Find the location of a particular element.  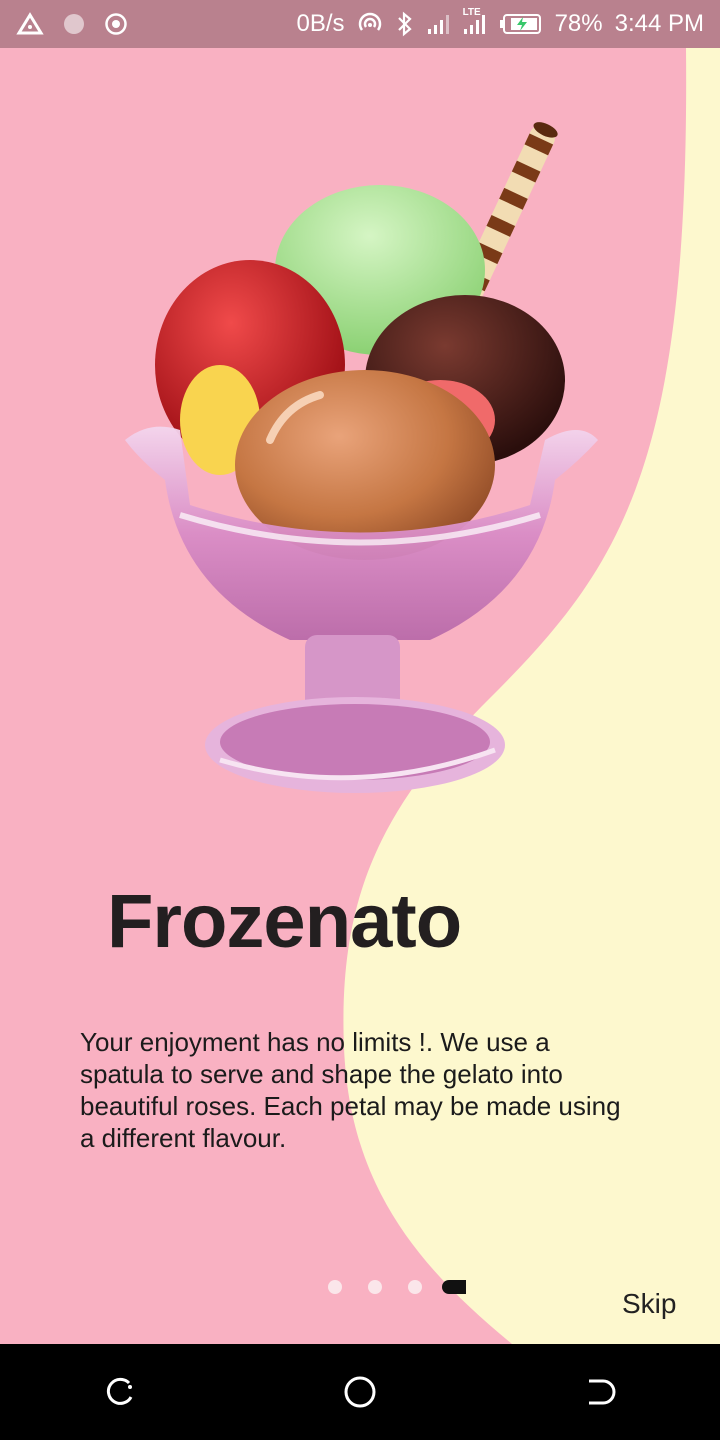

recent-apps-icon is located at coordinates (120, 1392).